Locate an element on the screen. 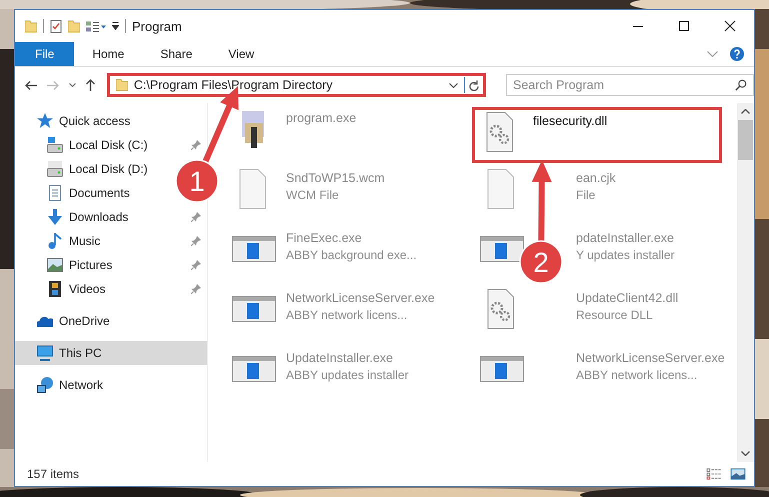 The image size is (769, 497). document-icon is located at coordinates (55, 193).